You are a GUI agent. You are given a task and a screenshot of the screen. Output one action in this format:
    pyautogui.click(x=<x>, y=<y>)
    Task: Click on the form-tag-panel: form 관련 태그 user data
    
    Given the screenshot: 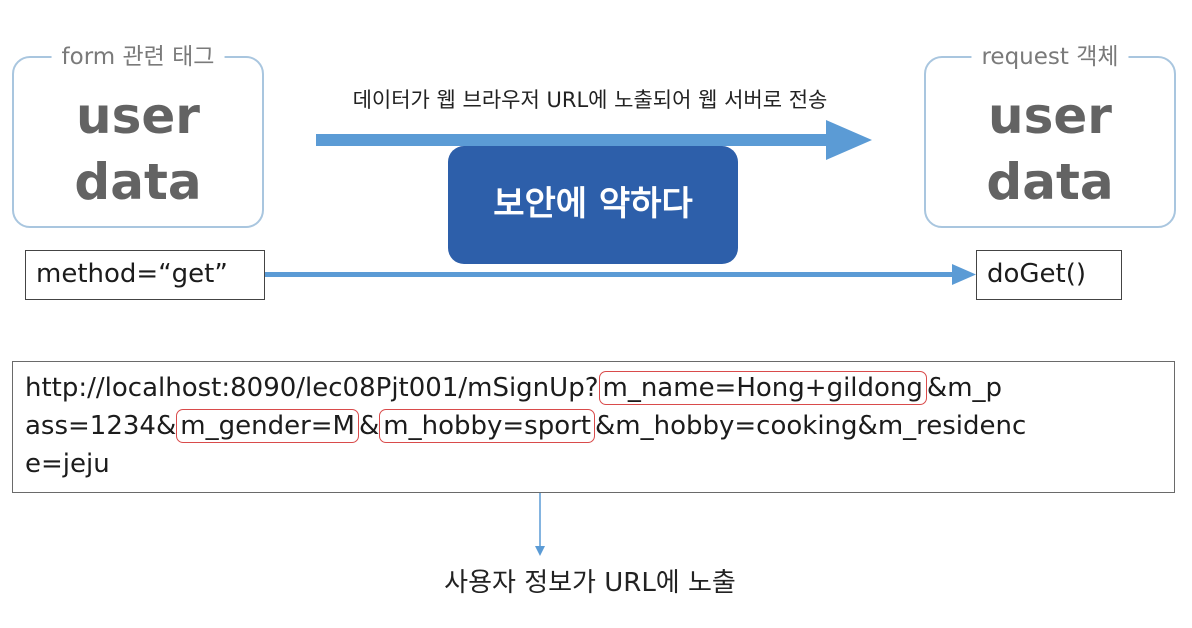 What is the action you would take?
    pyautogui.click(x=138, y=135)
    